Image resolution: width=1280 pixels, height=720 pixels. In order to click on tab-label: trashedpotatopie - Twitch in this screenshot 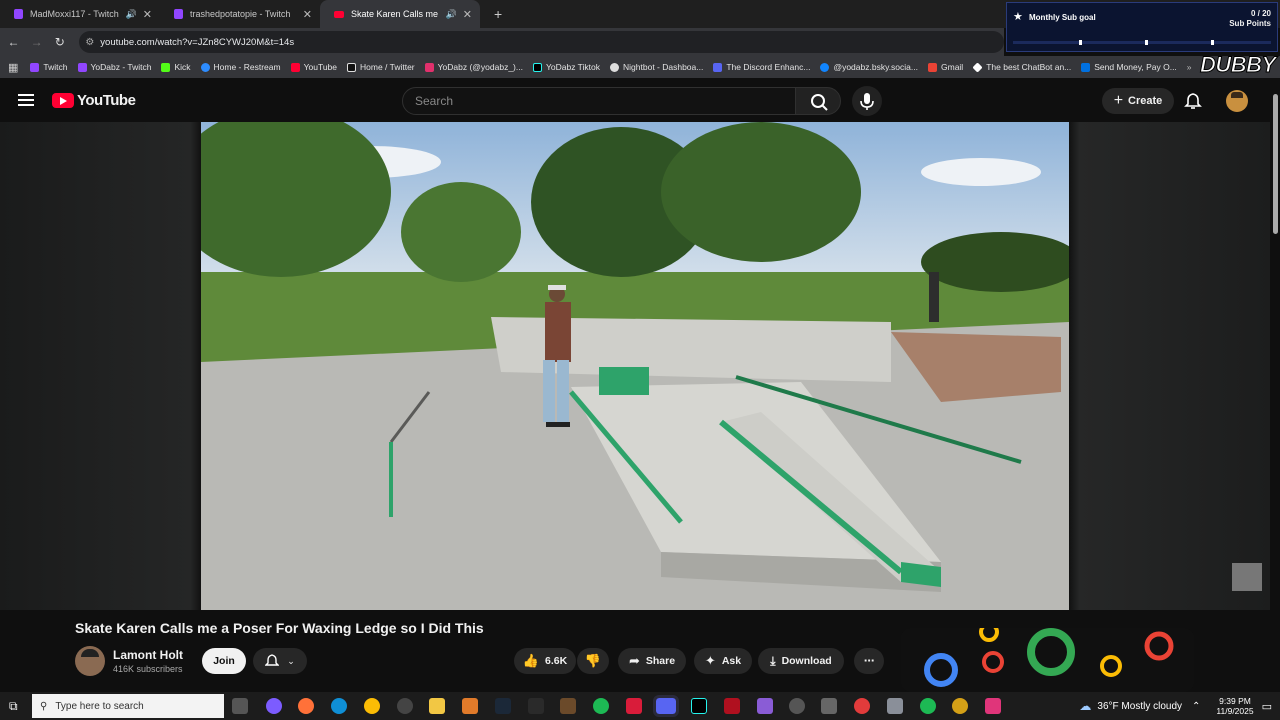, I will do `click(240, 14)`.